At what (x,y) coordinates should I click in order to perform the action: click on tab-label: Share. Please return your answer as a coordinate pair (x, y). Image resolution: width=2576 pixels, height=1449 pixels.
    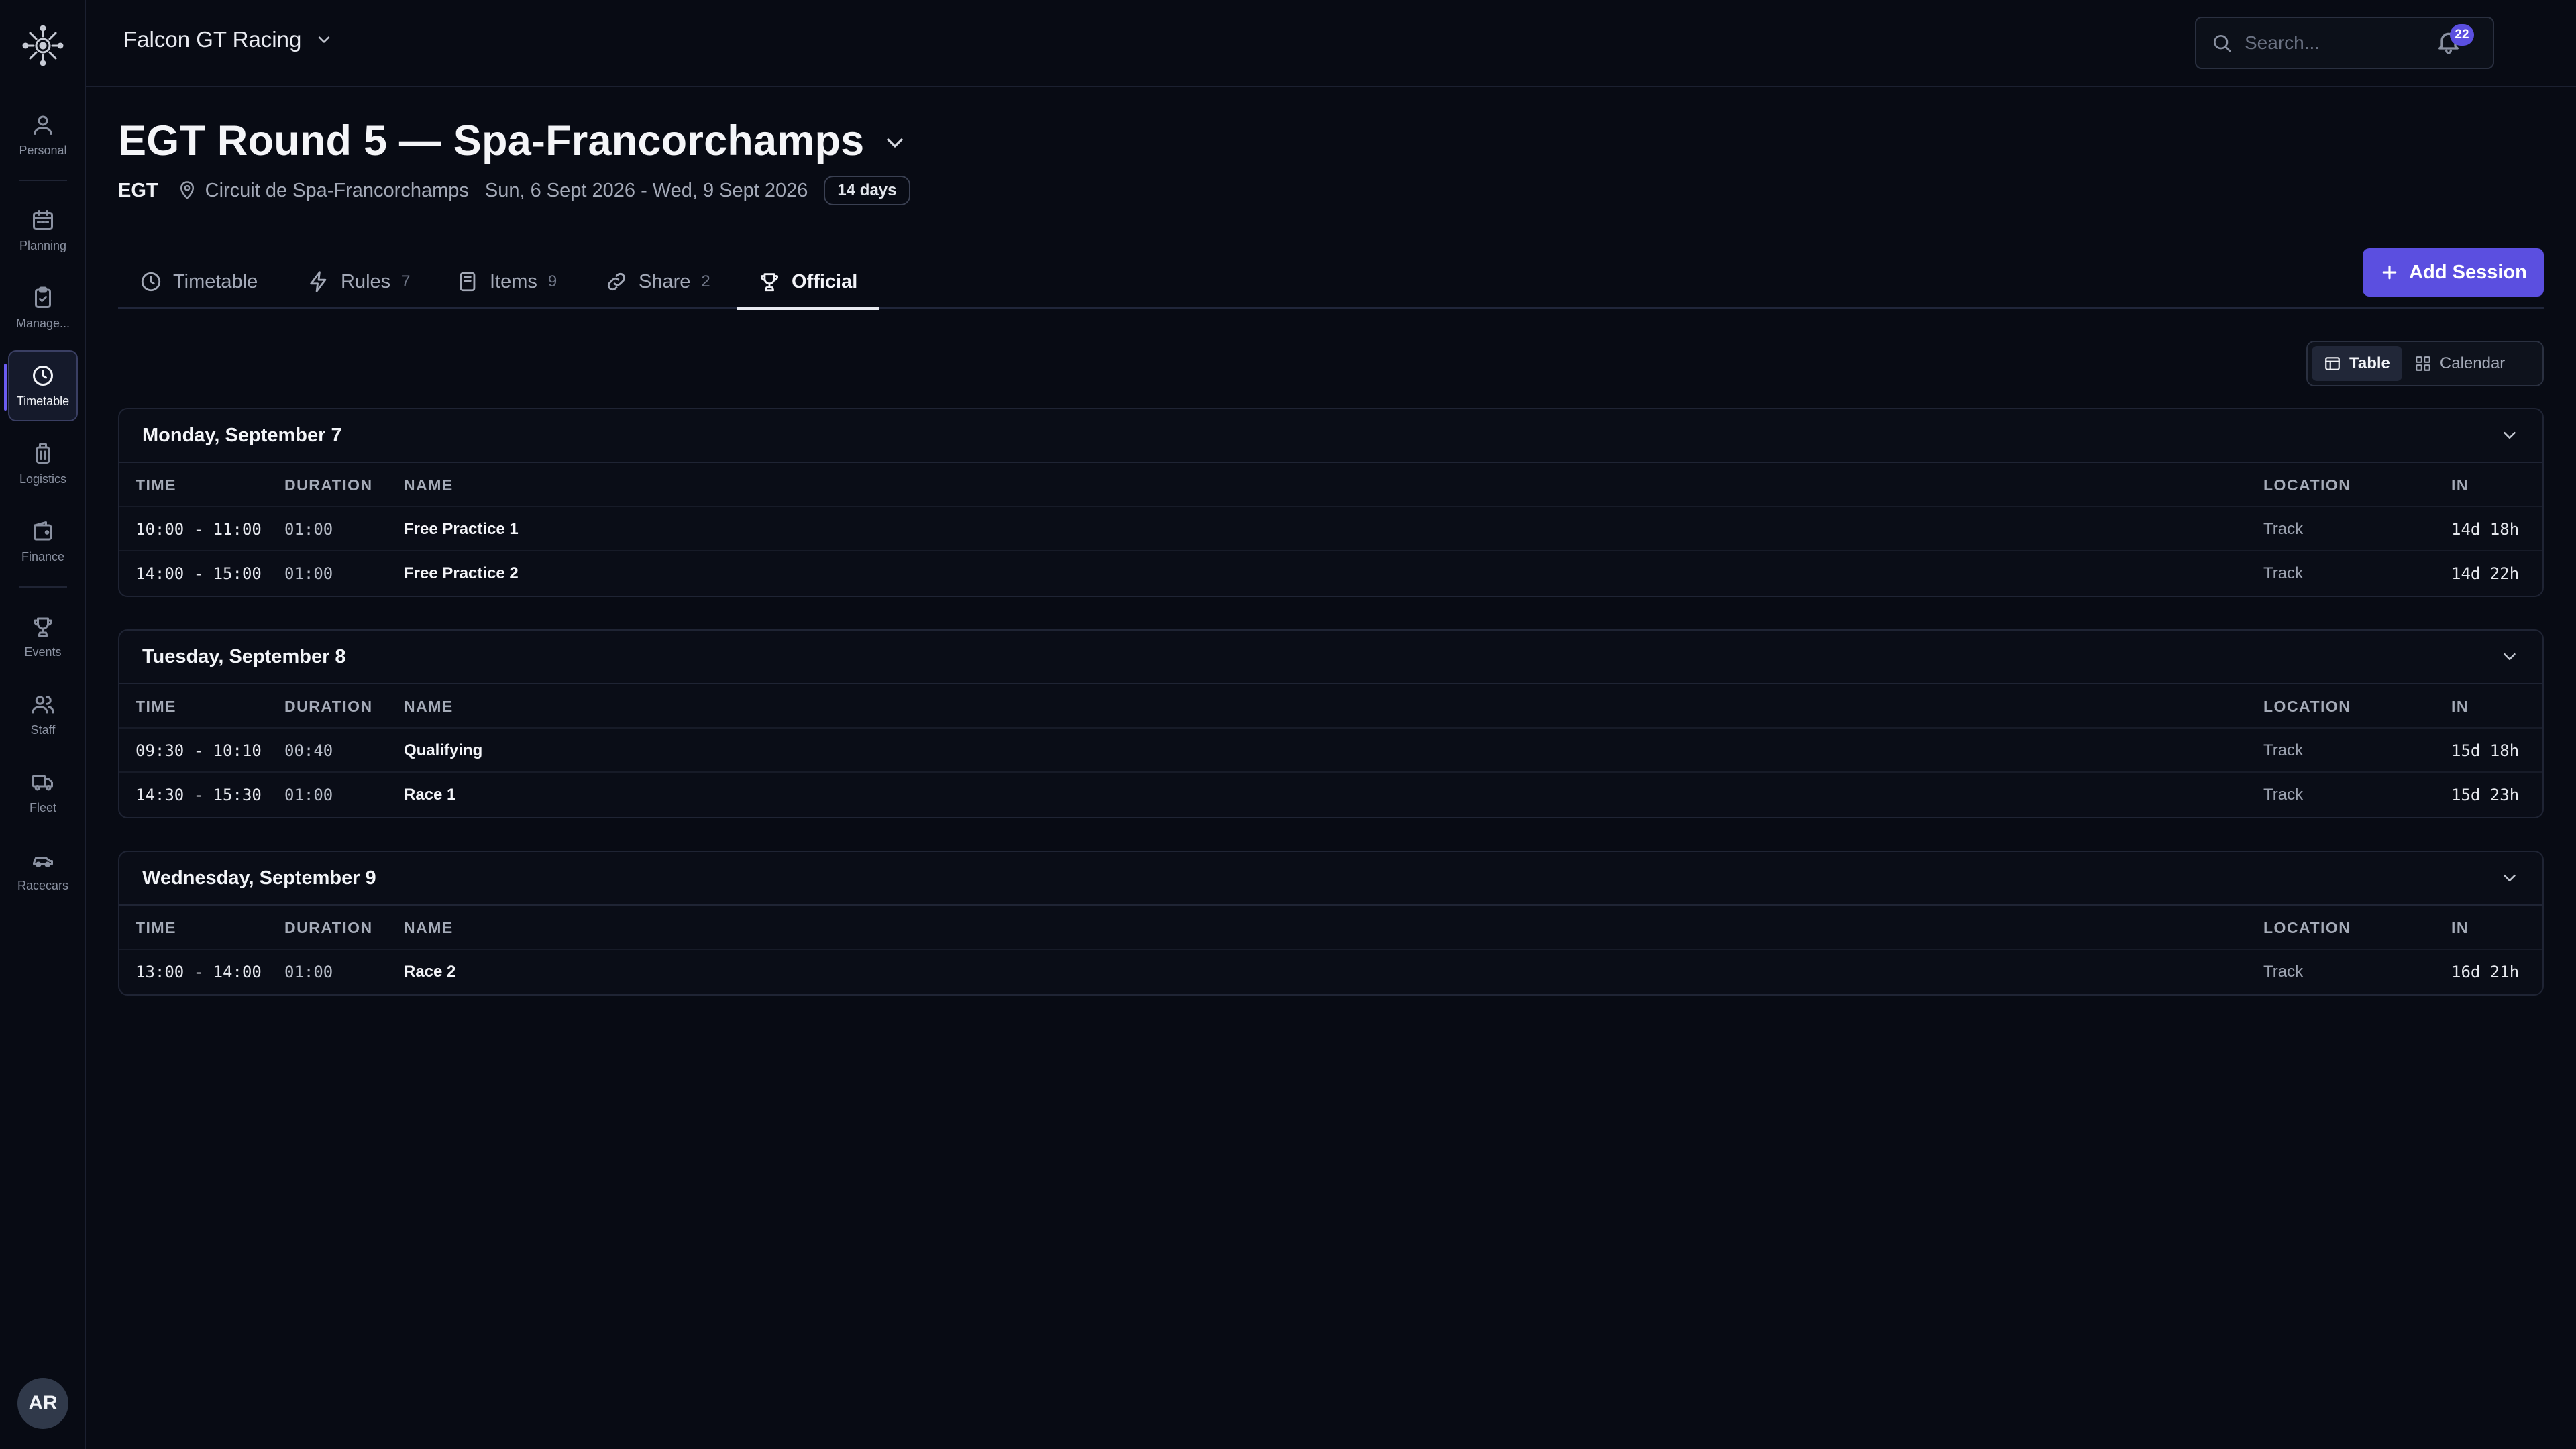
    Looking at the image, I should click on (665, 281).